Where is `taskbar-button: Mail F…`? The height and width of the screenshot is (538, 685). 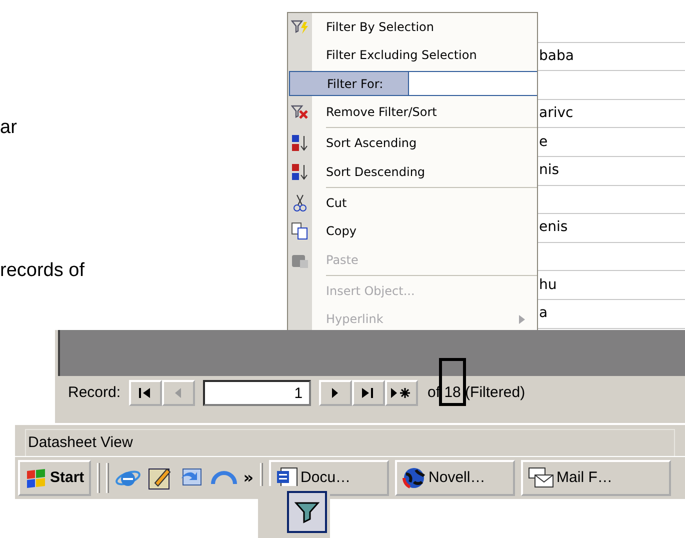
taskbar-button: Mail F… is located at coordinates (595, 478).